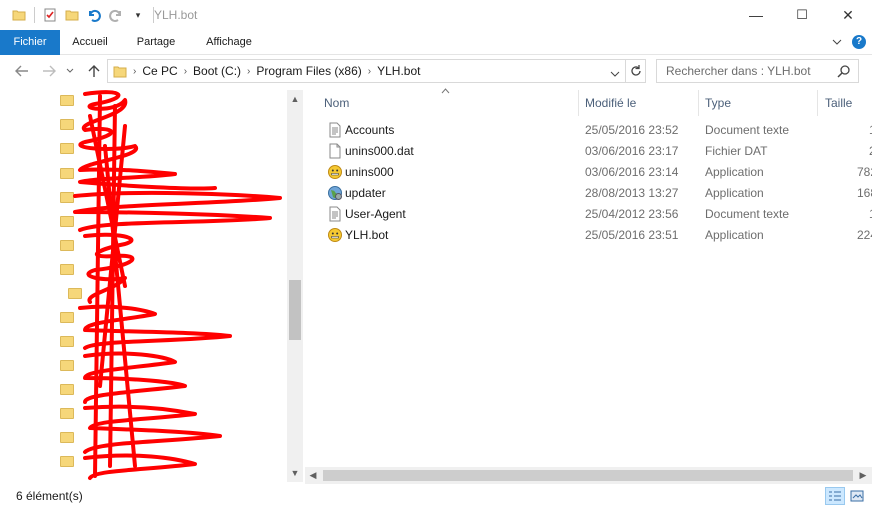 This screenshot has height=508, width=872. I want to click on scroll-down-arrow: ▼, so click(295, 473).